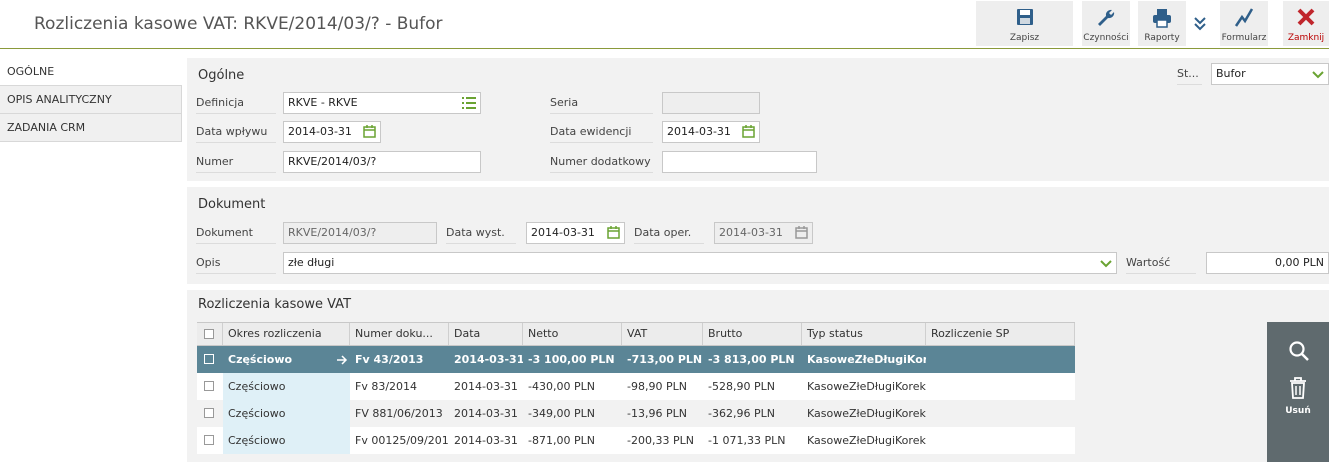  Describe the element at coordinates (236, 263) in the screenshot. I see `description-label: Opis` at that location.